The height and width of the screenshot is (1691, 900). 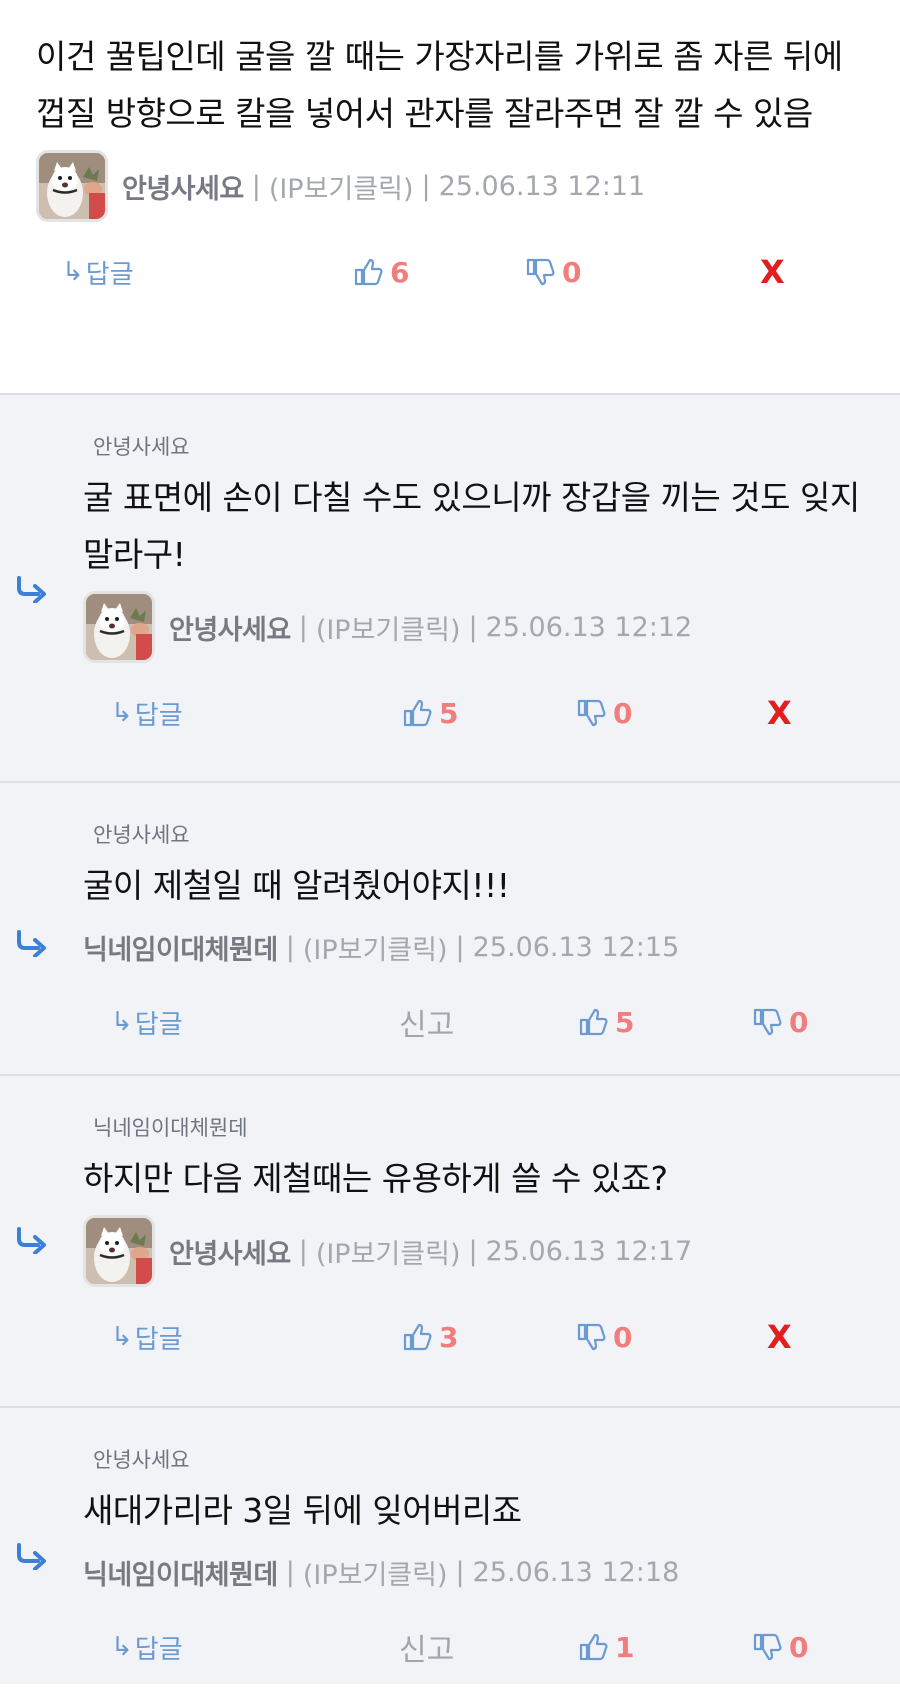 What do you see at coordinates (589, 1251) in the screenshot?
I see `timestamp: 25.06.13 12:17` at bounding box center [589, 1251].